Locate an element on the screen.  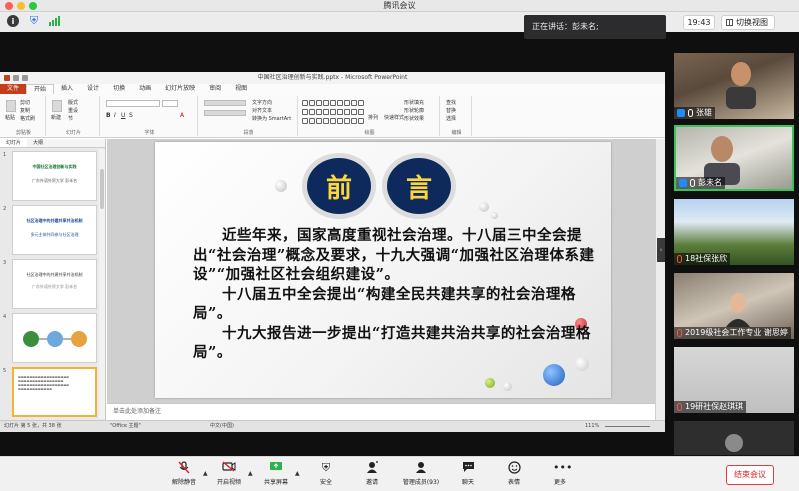
font-name-select is located at coordinates (133, 103).